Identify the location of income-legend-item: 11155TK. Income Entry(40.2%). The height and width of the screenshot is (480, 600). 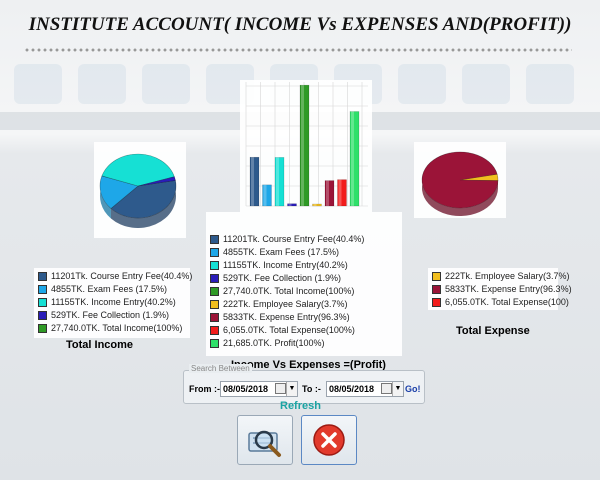
(115, 302).